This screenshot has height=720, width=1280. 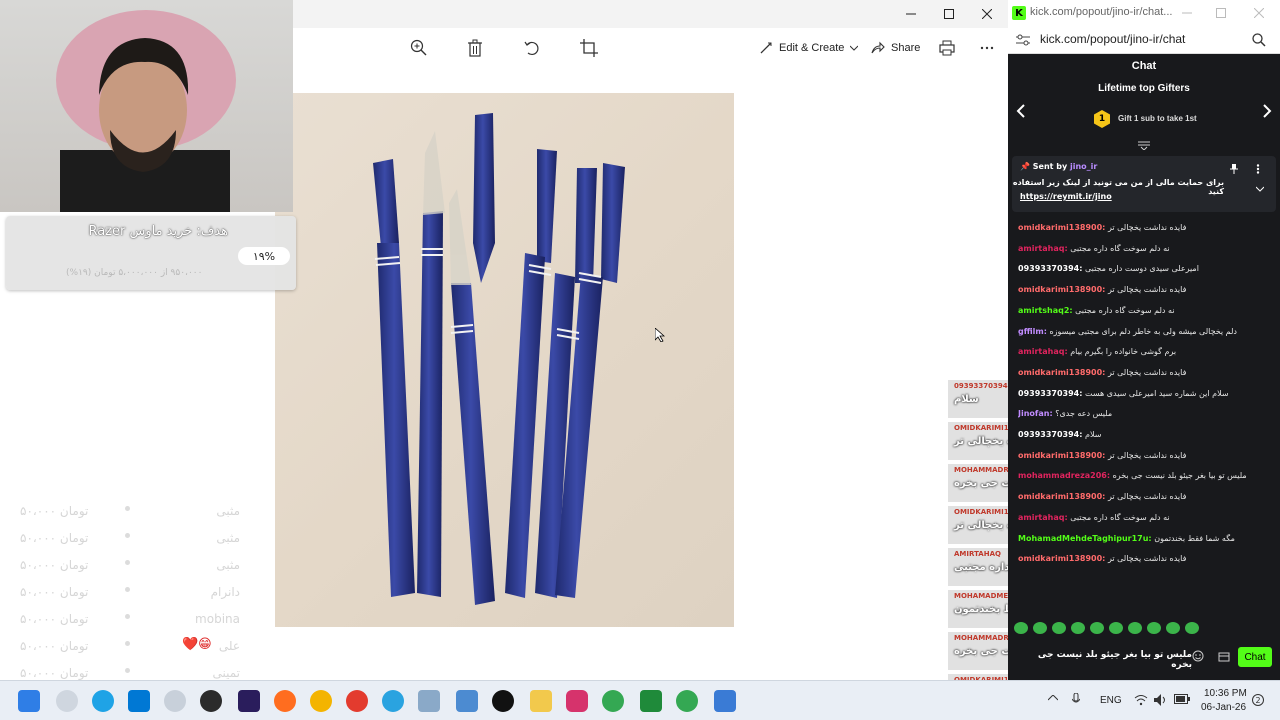 I want to click on address-bar: kick.com/popout/jino-ir/chat, so click(x=1144, y=40).